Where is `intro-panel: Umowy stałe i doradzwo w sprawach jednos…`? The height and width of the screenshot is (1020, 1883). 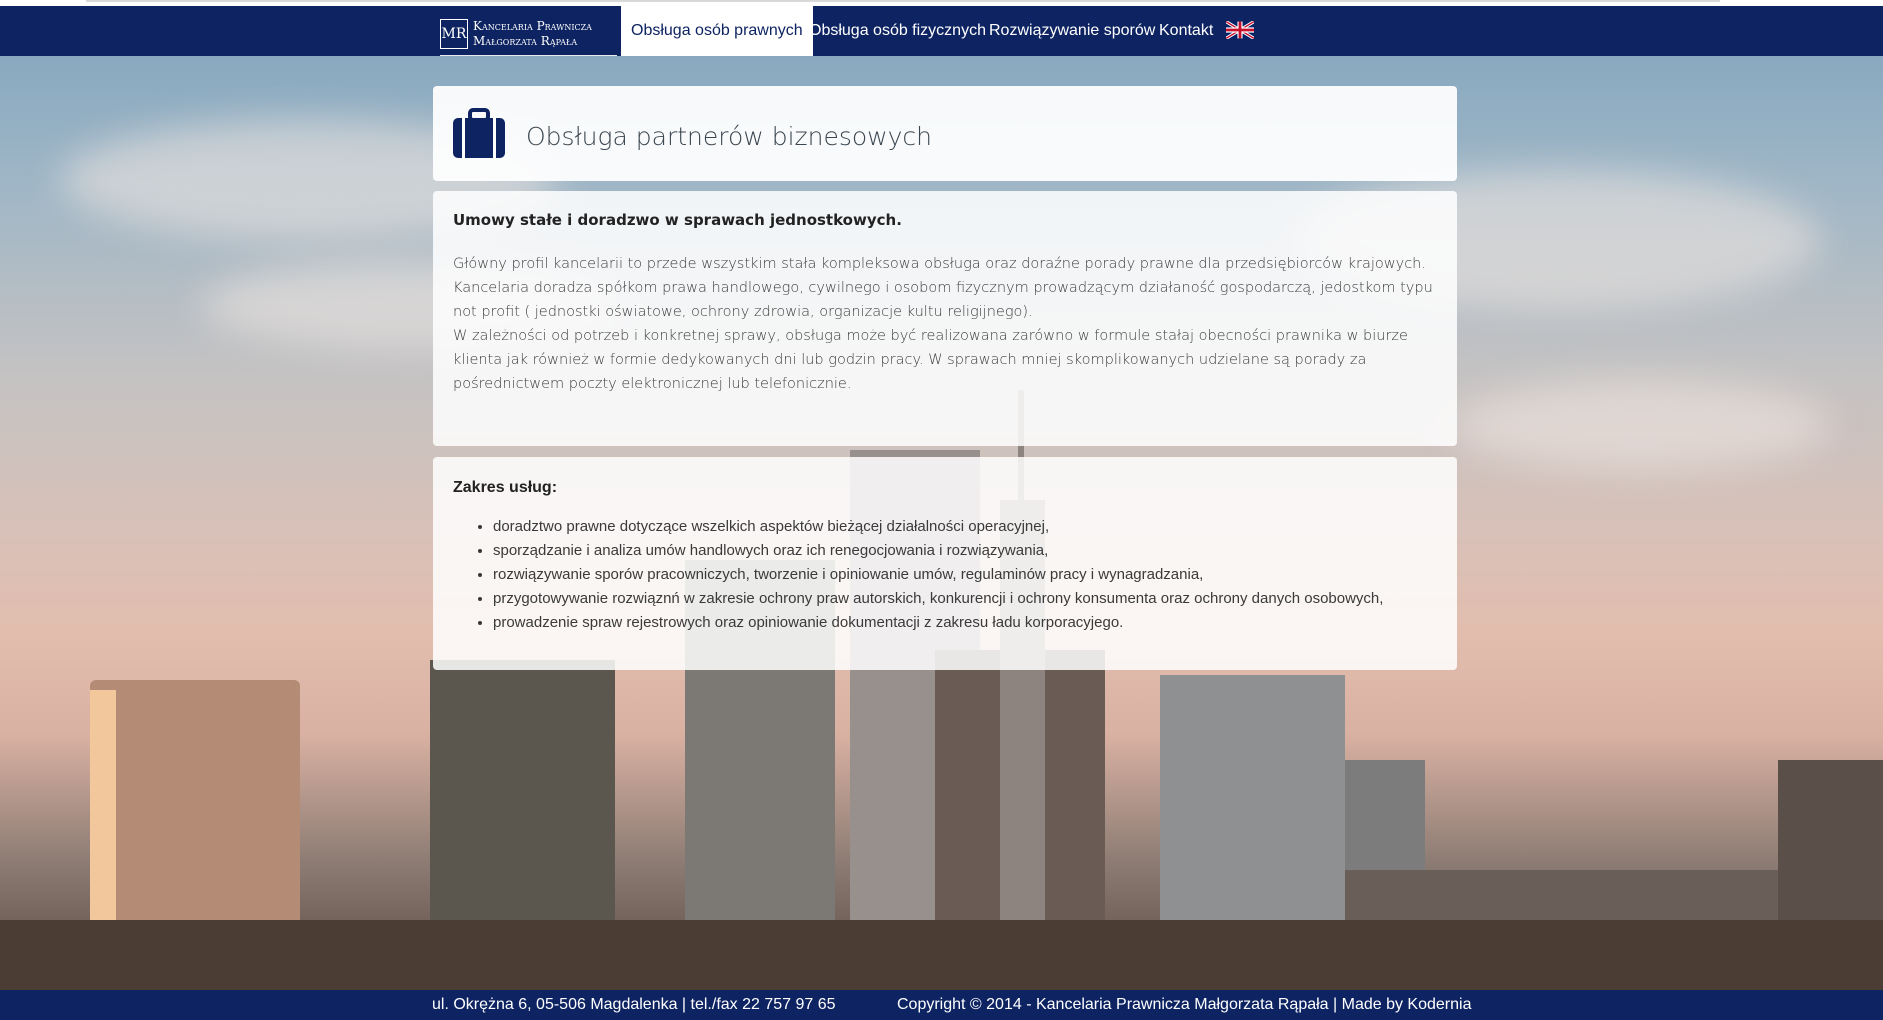 intro-panel: Umowy stałe i doradzwo w sprawach jednos… is located at coordinates (945, 318).